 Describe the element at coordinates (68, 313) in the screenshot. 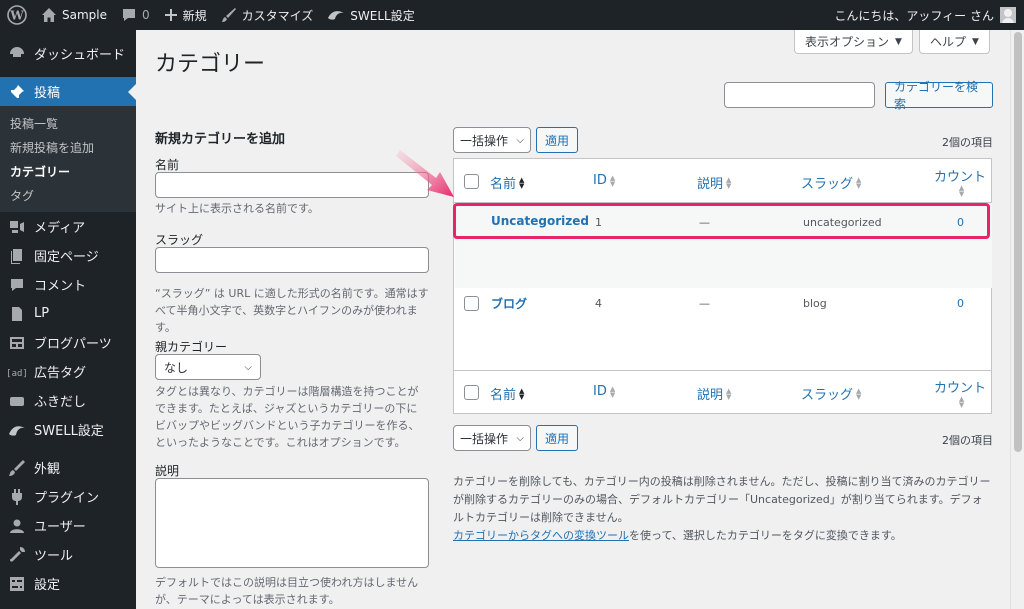

I see `menu-lp: LP` at that location.